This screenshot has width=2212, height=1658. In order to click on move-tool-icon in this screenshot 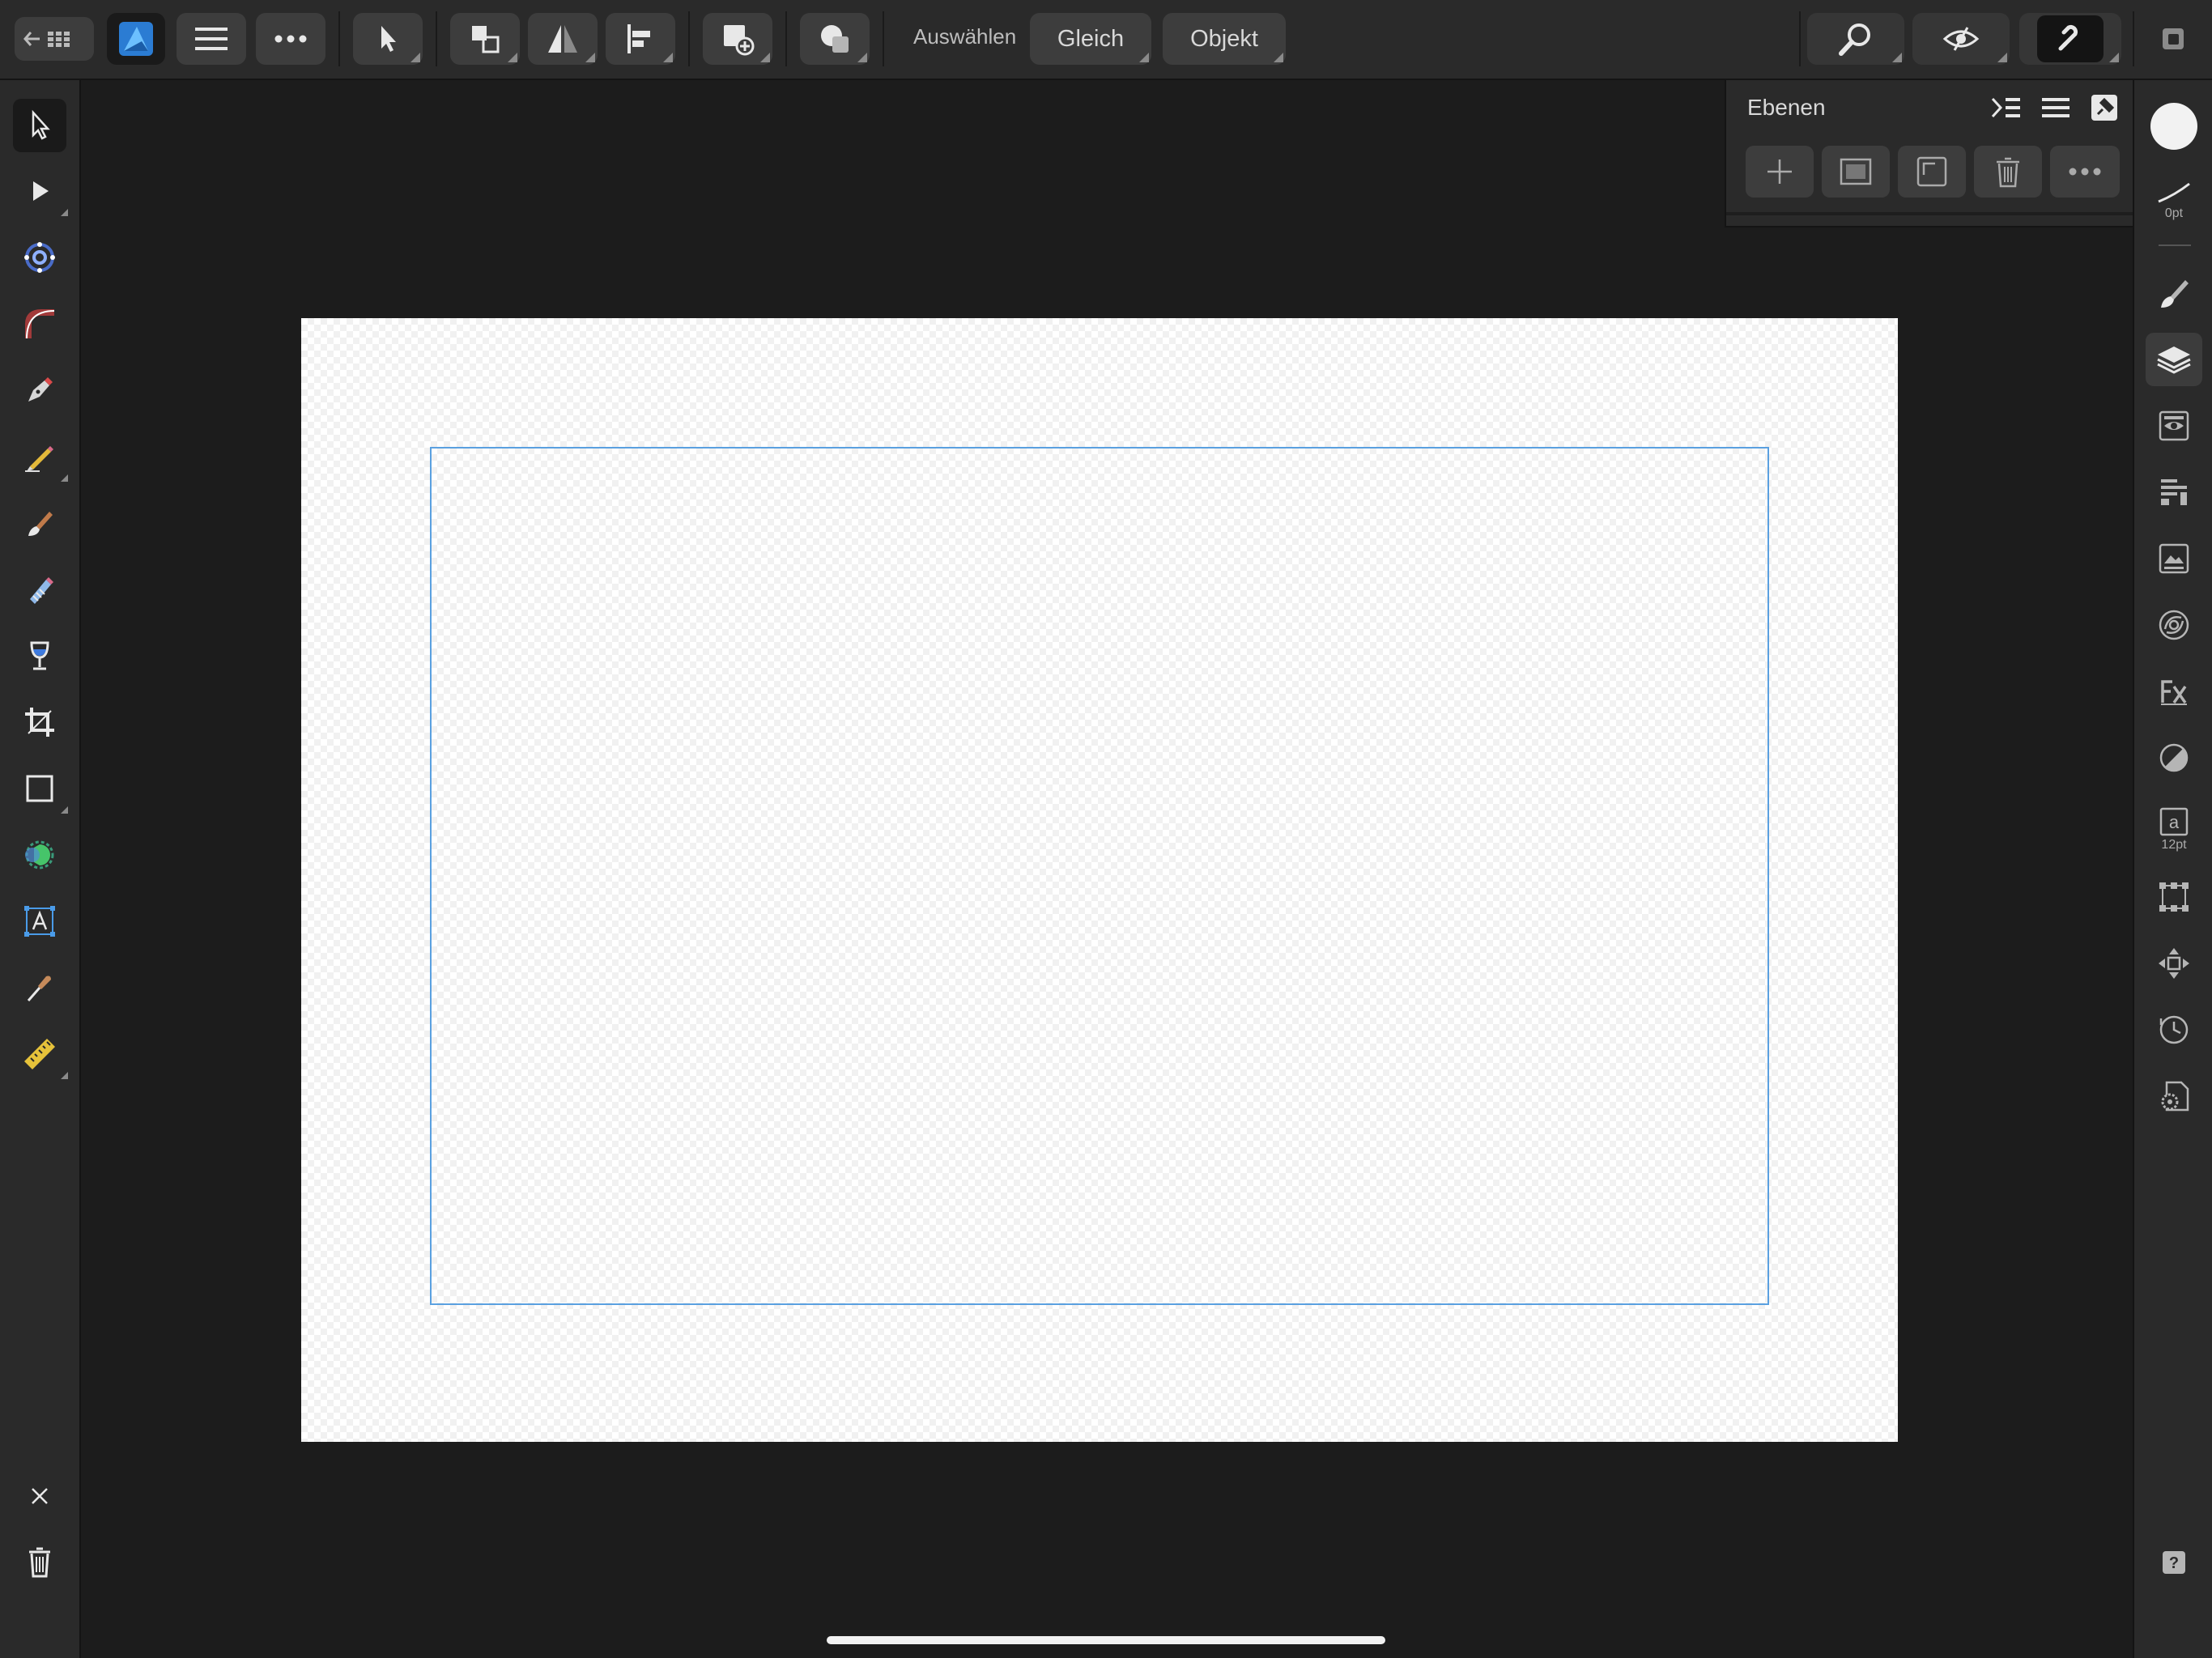, I will do `click(41, 124)`.